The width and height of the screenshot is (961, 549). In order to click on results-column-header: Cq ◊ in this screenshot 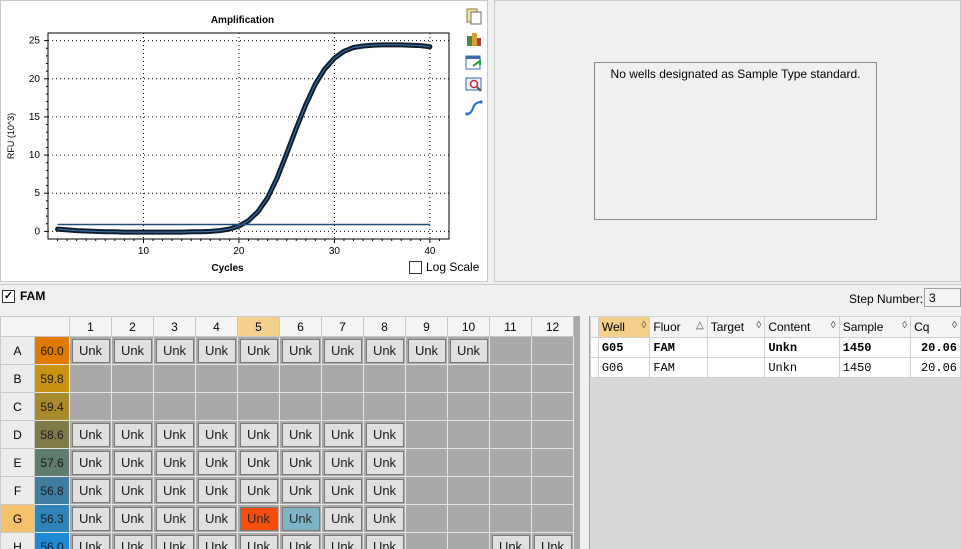, I will do `click(935, 327)`.